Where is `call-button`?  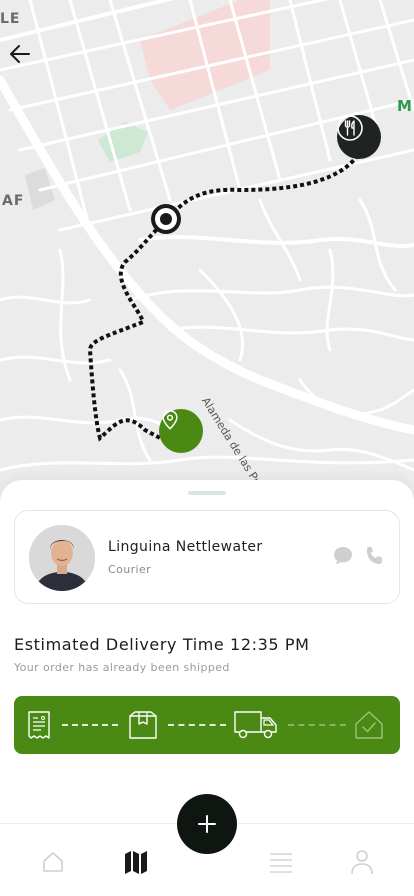 call-button is located at coordinates (375, 556).